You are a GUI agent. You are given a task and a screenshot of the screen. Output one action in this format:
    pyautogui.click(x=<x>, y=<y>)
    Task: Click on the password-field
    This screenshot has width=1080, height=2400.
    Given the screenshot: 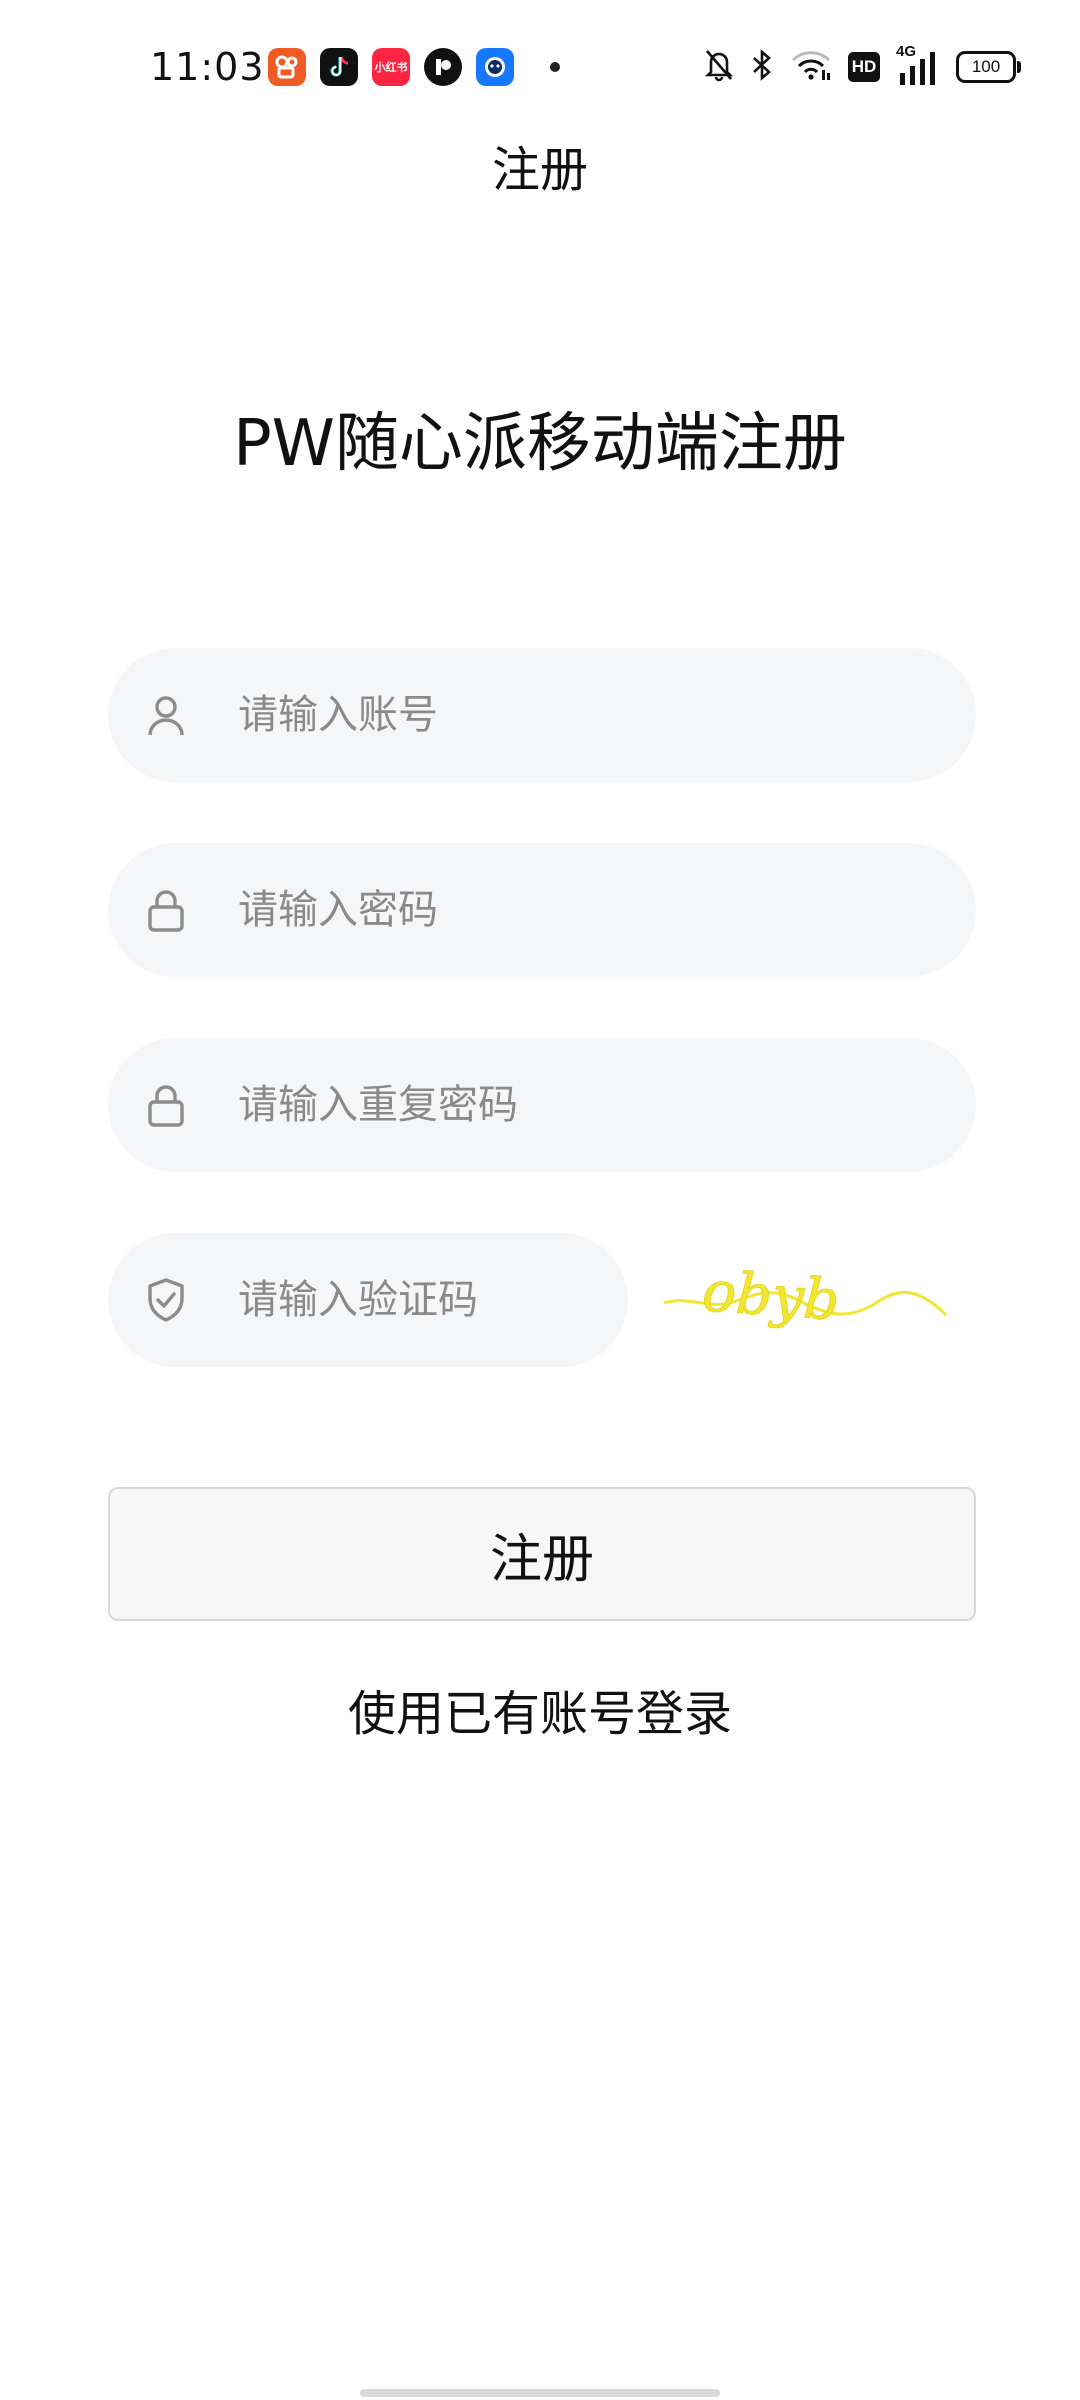 What is the action you would take?
    pyautogui.click(x=542, y=910)
    